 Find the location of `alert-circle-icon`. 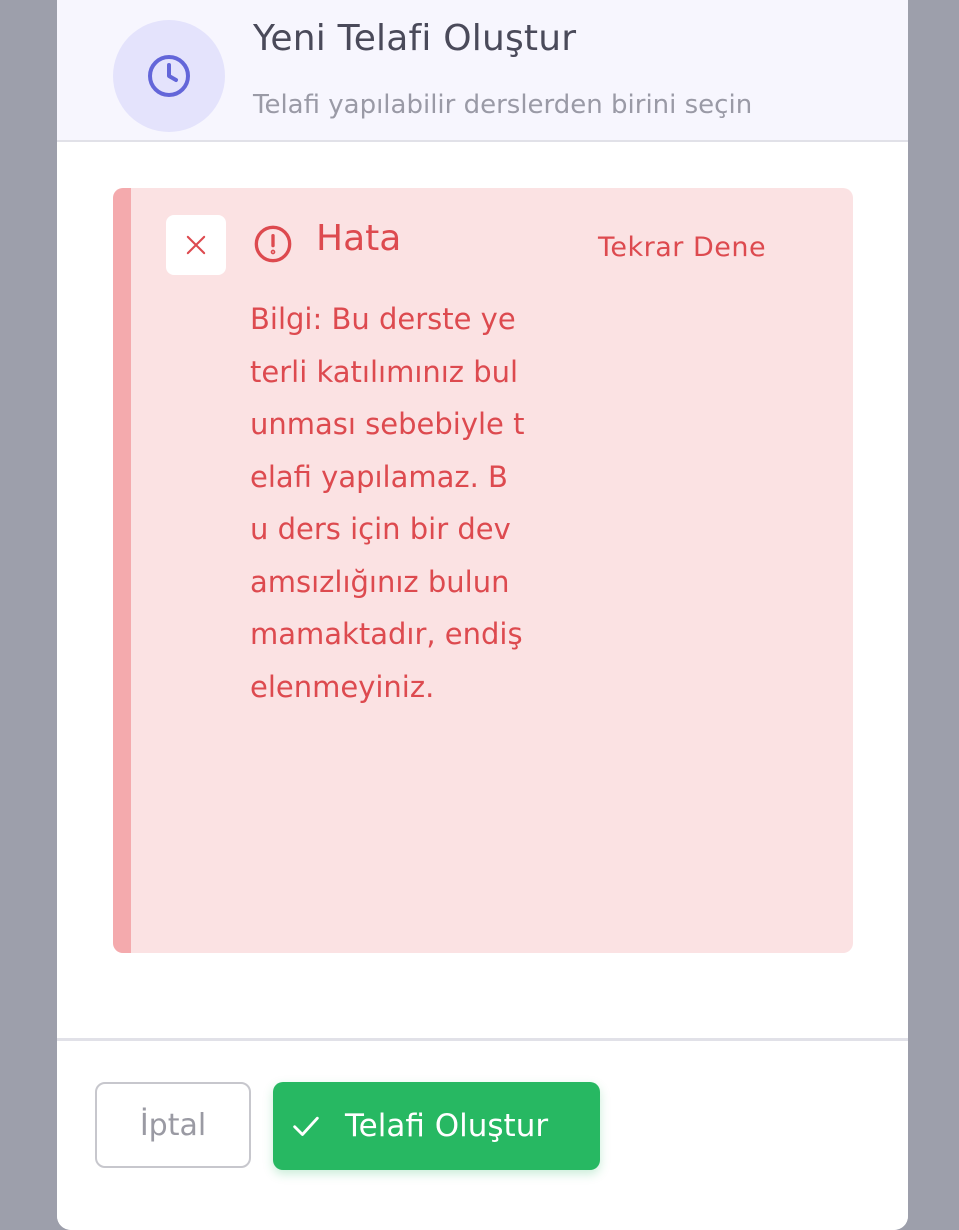

alert-circle-icon is located at coordinates (273, 244).